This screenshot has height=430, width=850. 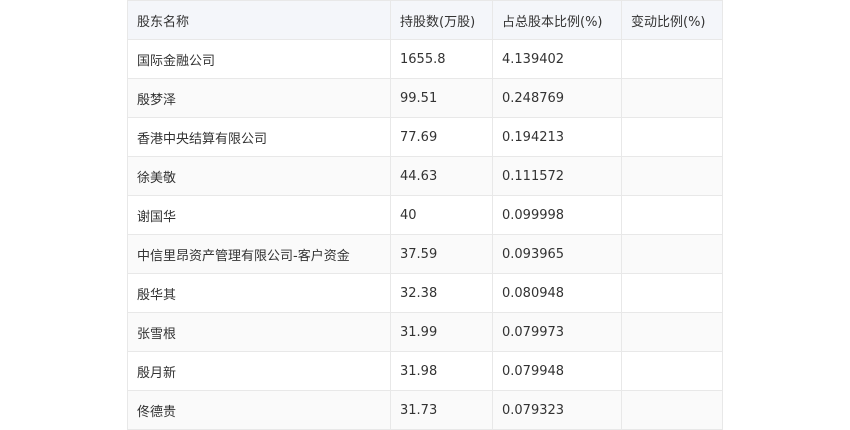 What do you see at coordinates (557, 332) in the screenshot?
I see `cell-ratio: 0.079973` at bounding box center [557, 332].